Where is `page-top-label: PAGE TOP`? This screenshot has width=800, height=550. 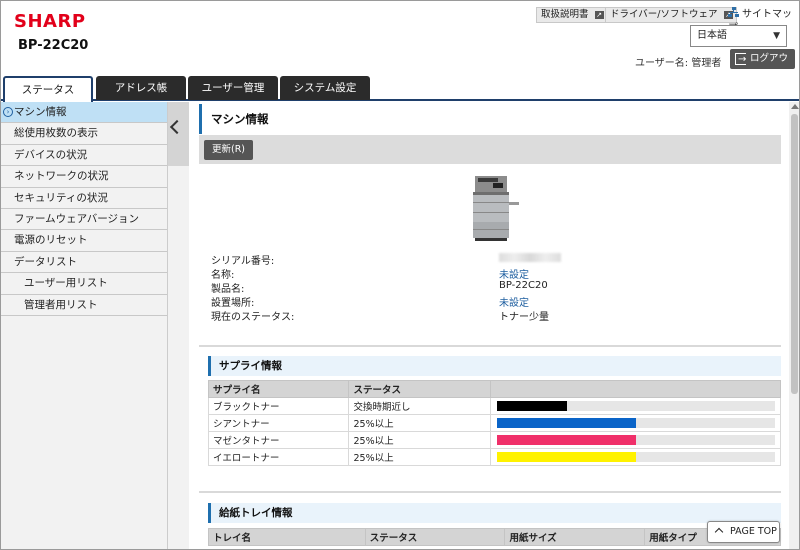 page-top-label: PAGE TOP is located at coordinates (753, 531).